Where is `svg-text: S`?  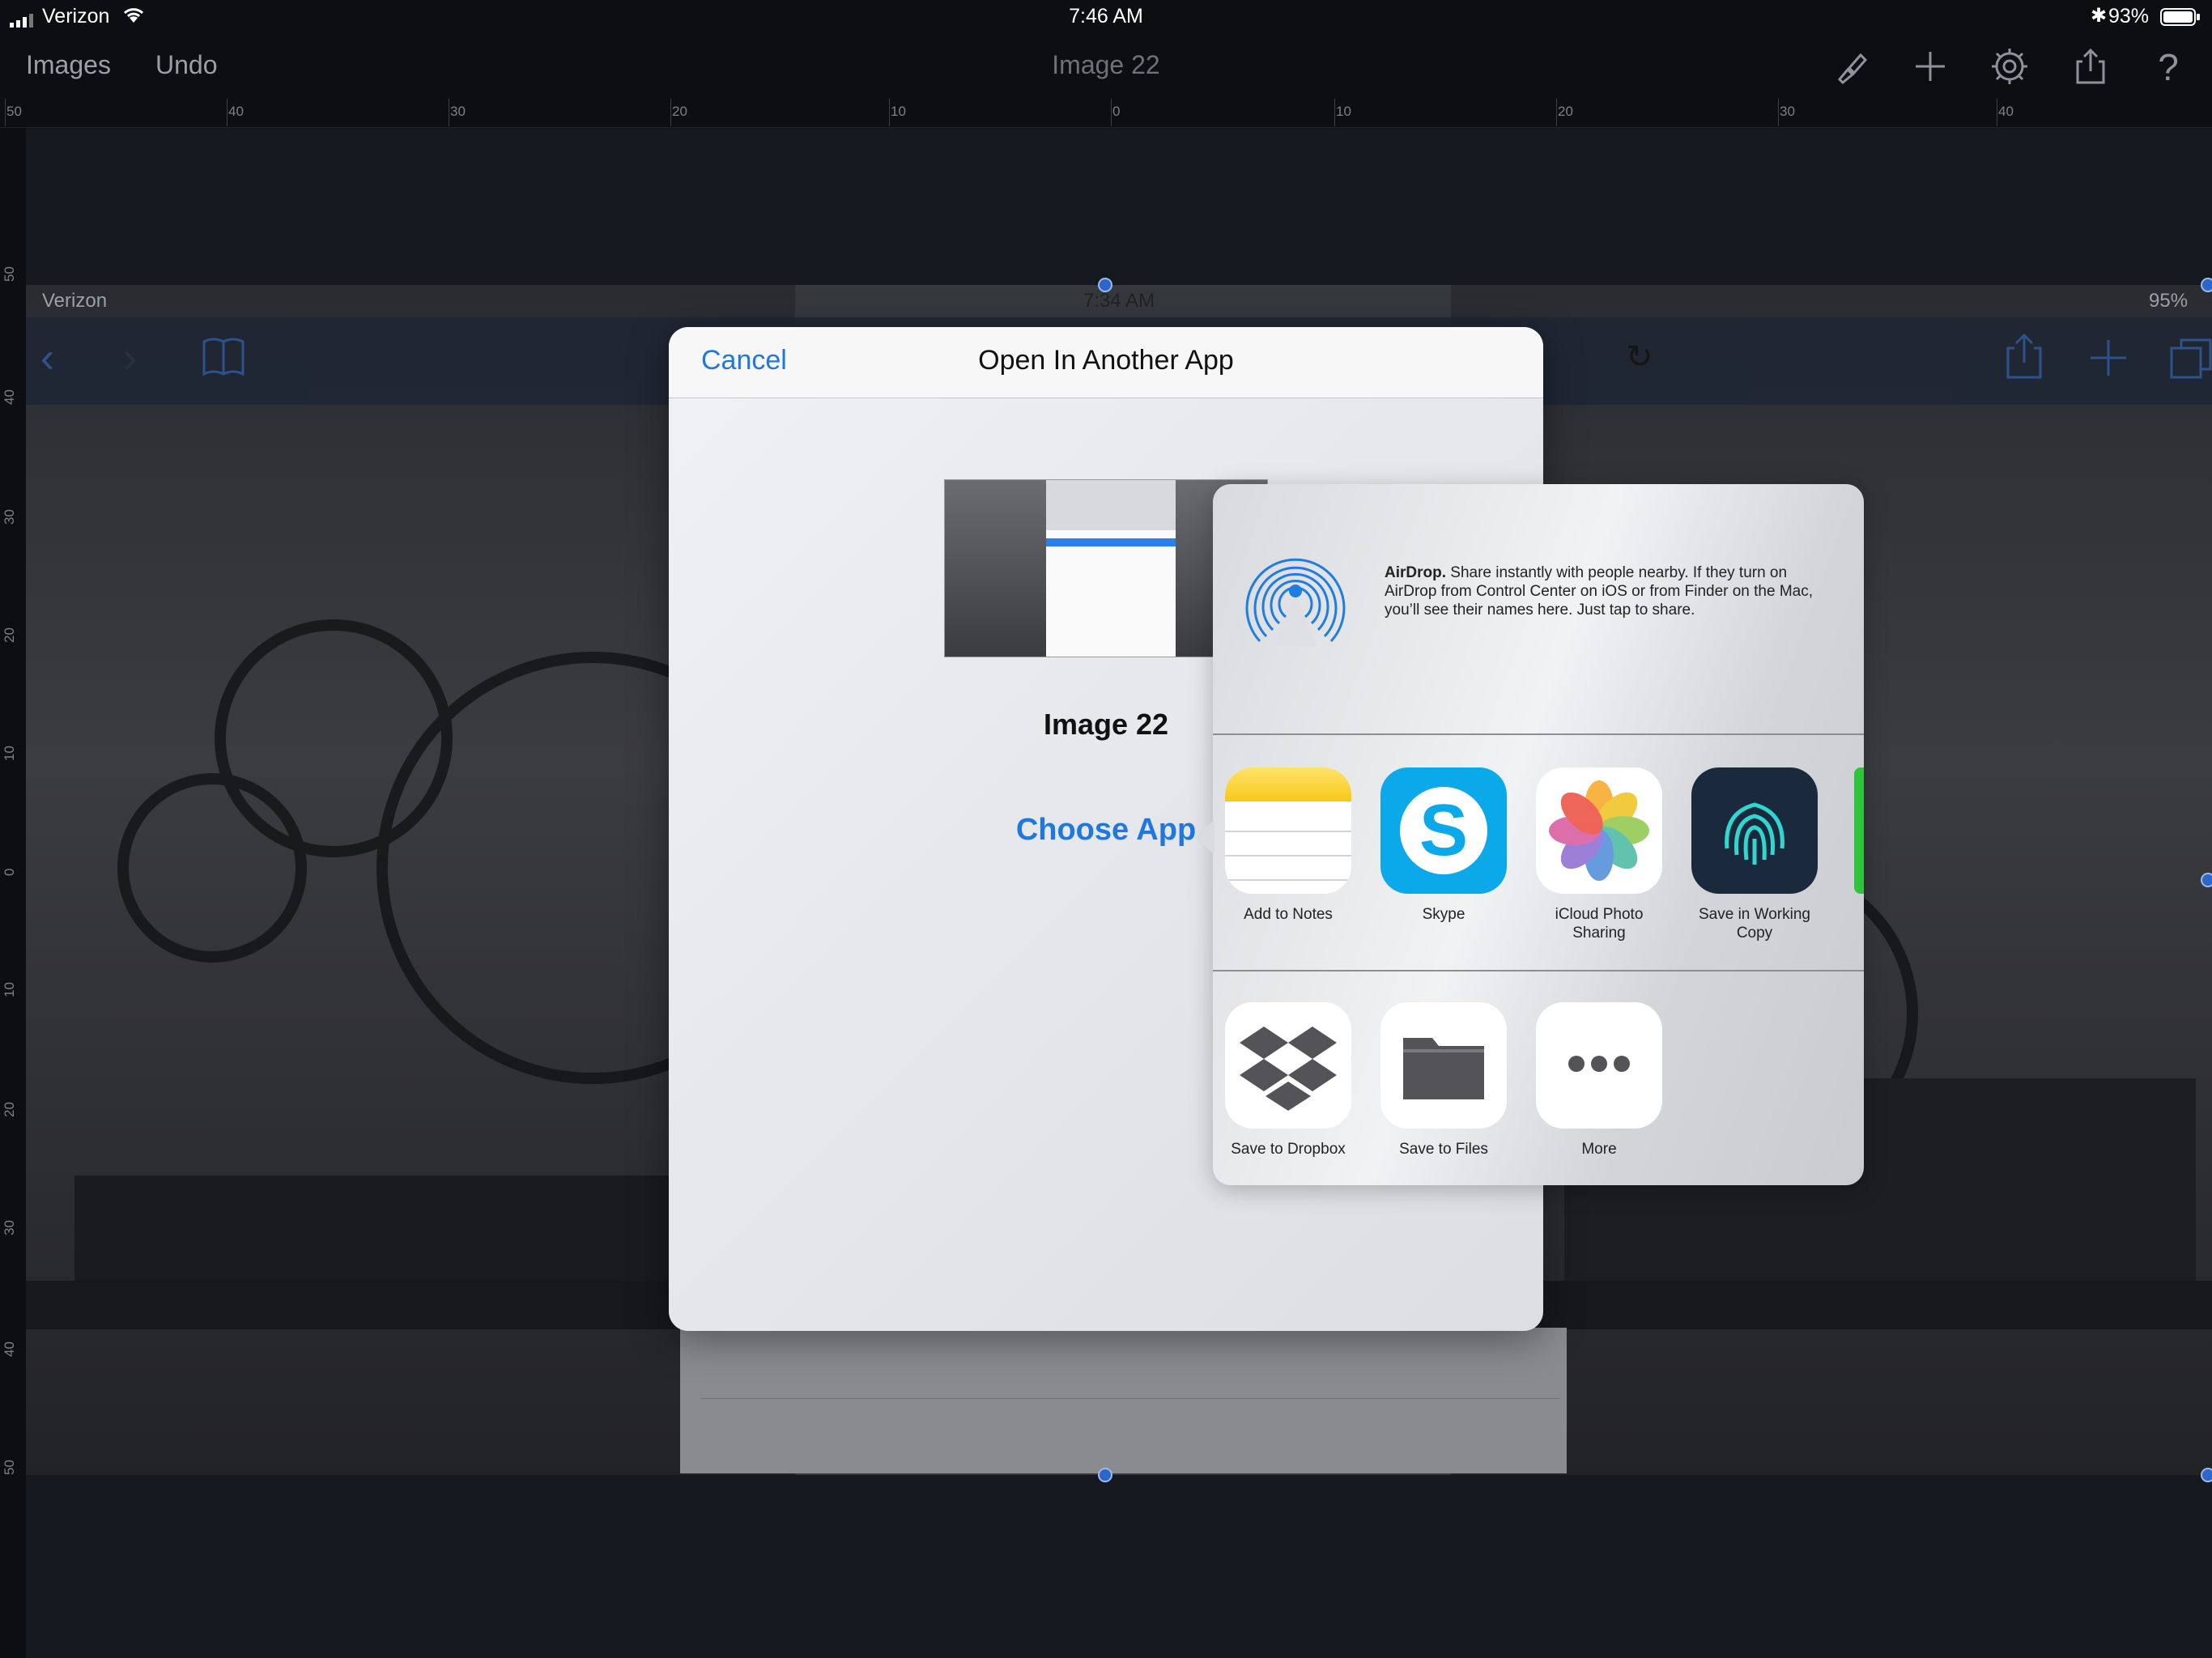
svg-text: S is located at coordinates (1444, 830).